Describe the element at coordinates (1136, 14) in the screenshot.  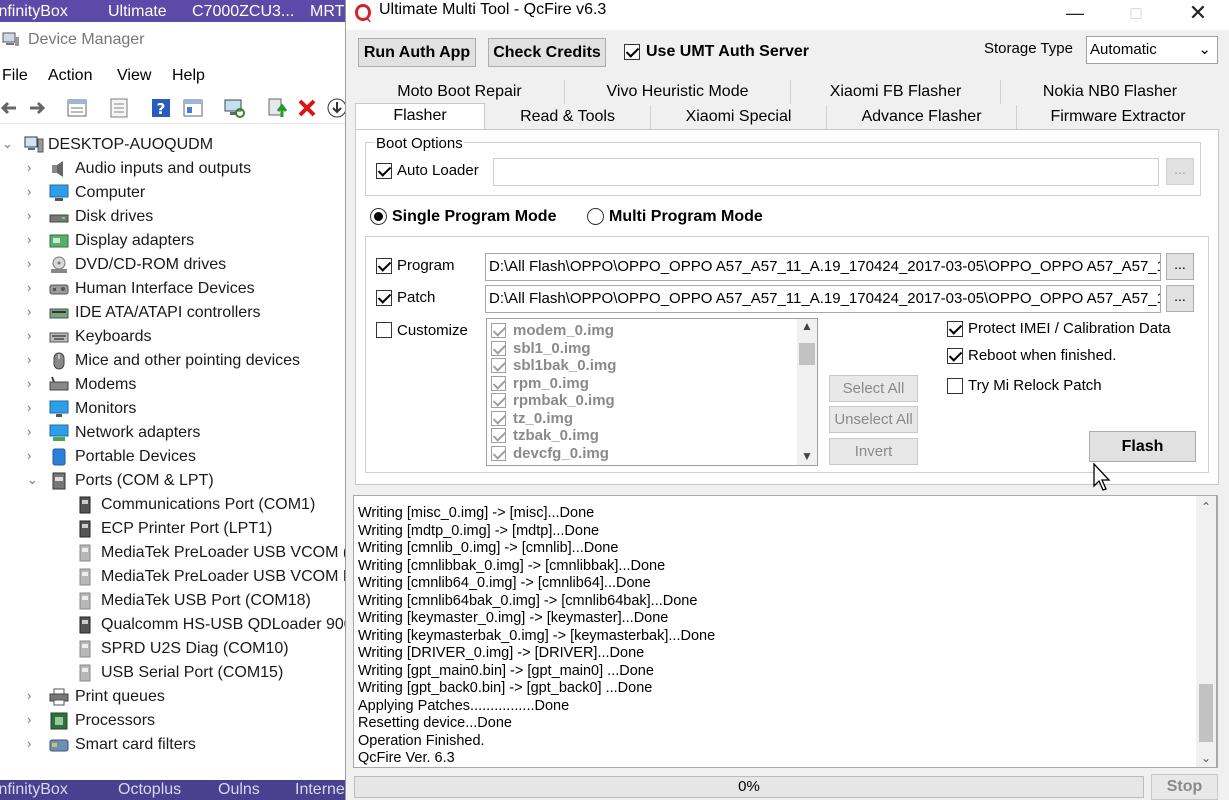
I see `maximize-button: □` at that location.